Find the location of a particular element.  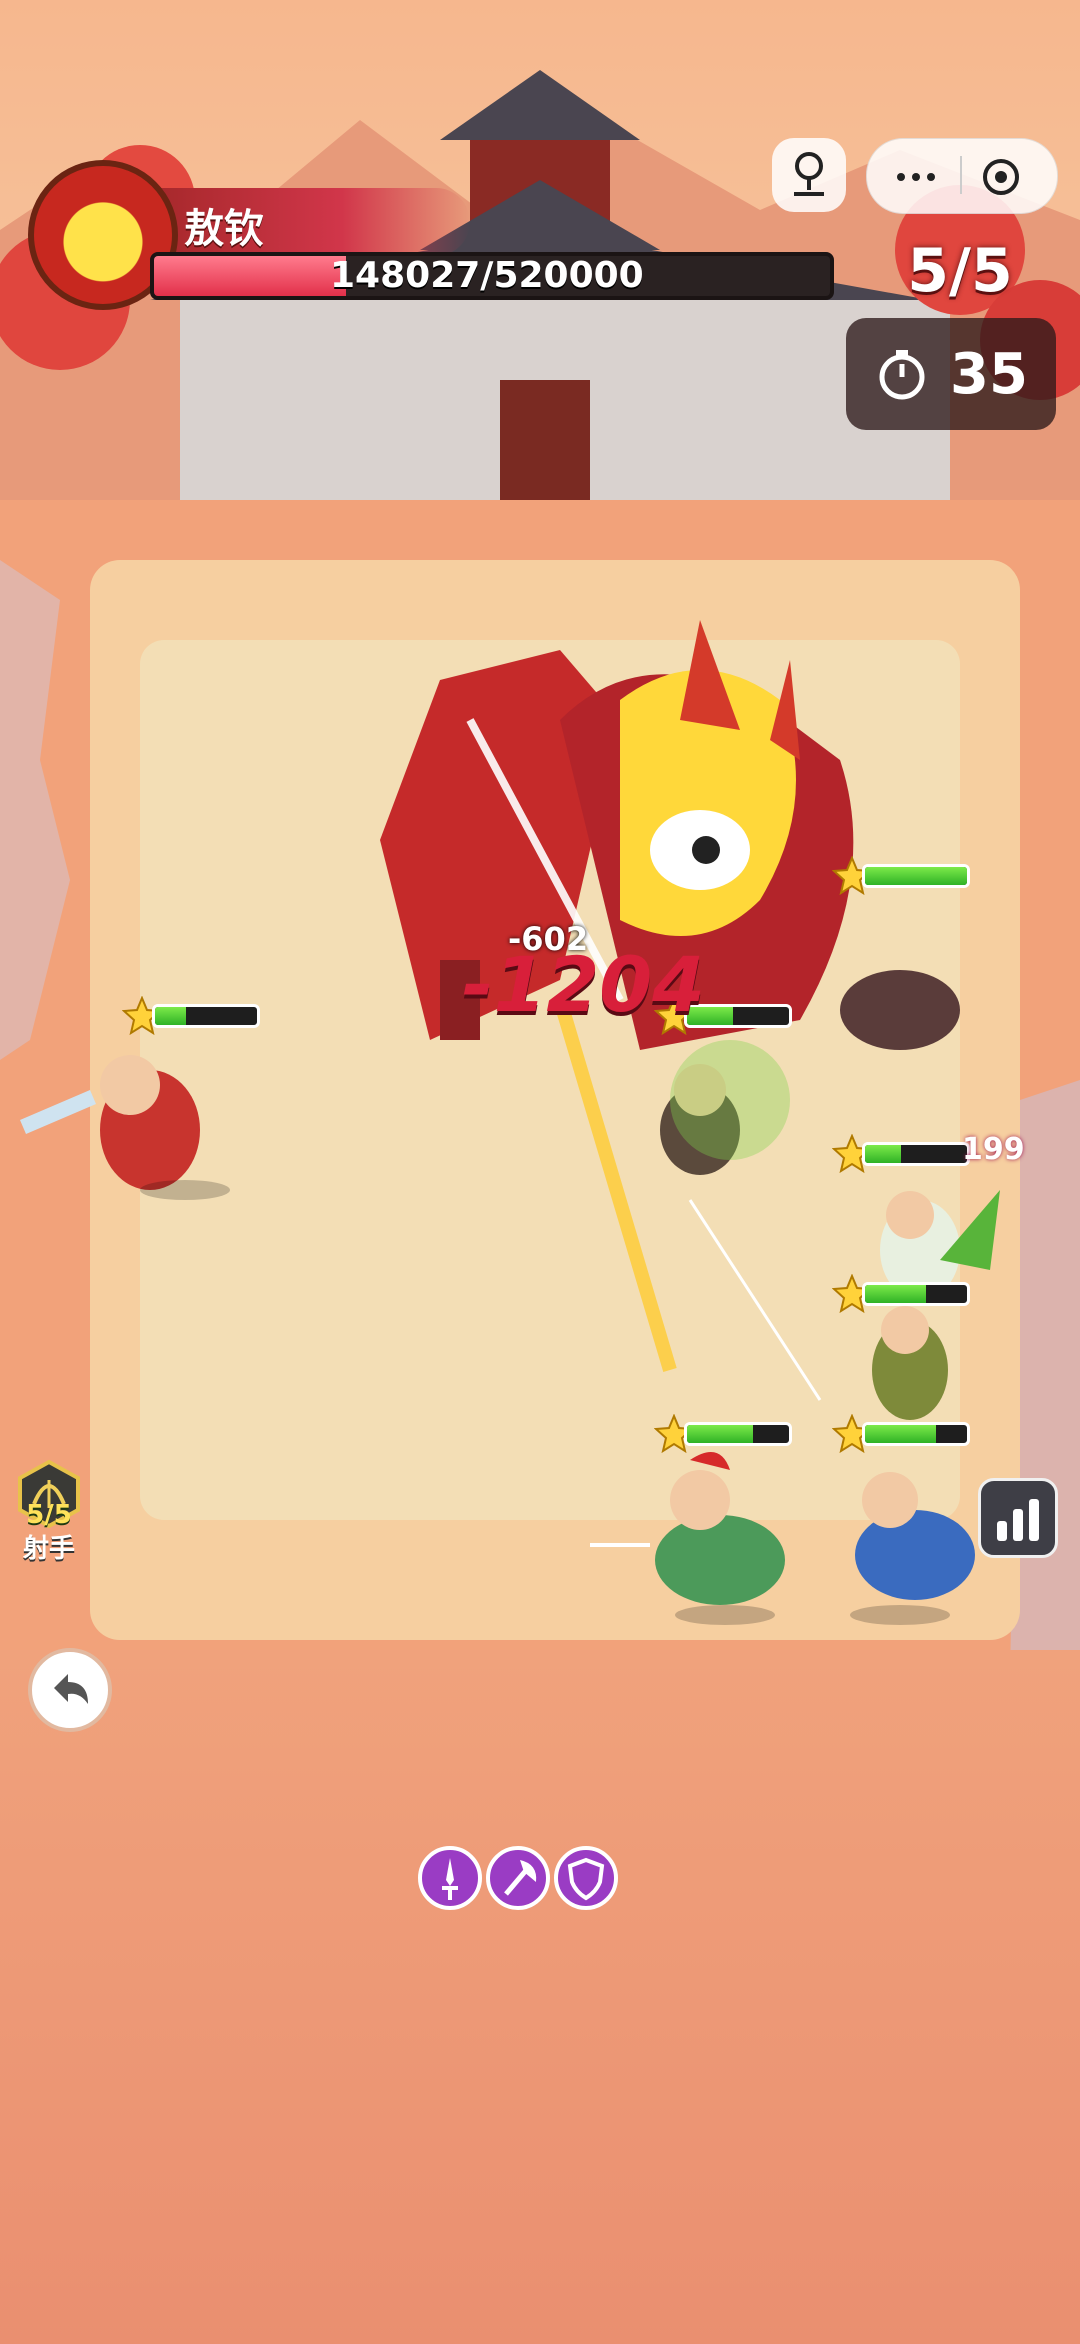

bar-chart-icon is located at coordinates (1018, 1520).